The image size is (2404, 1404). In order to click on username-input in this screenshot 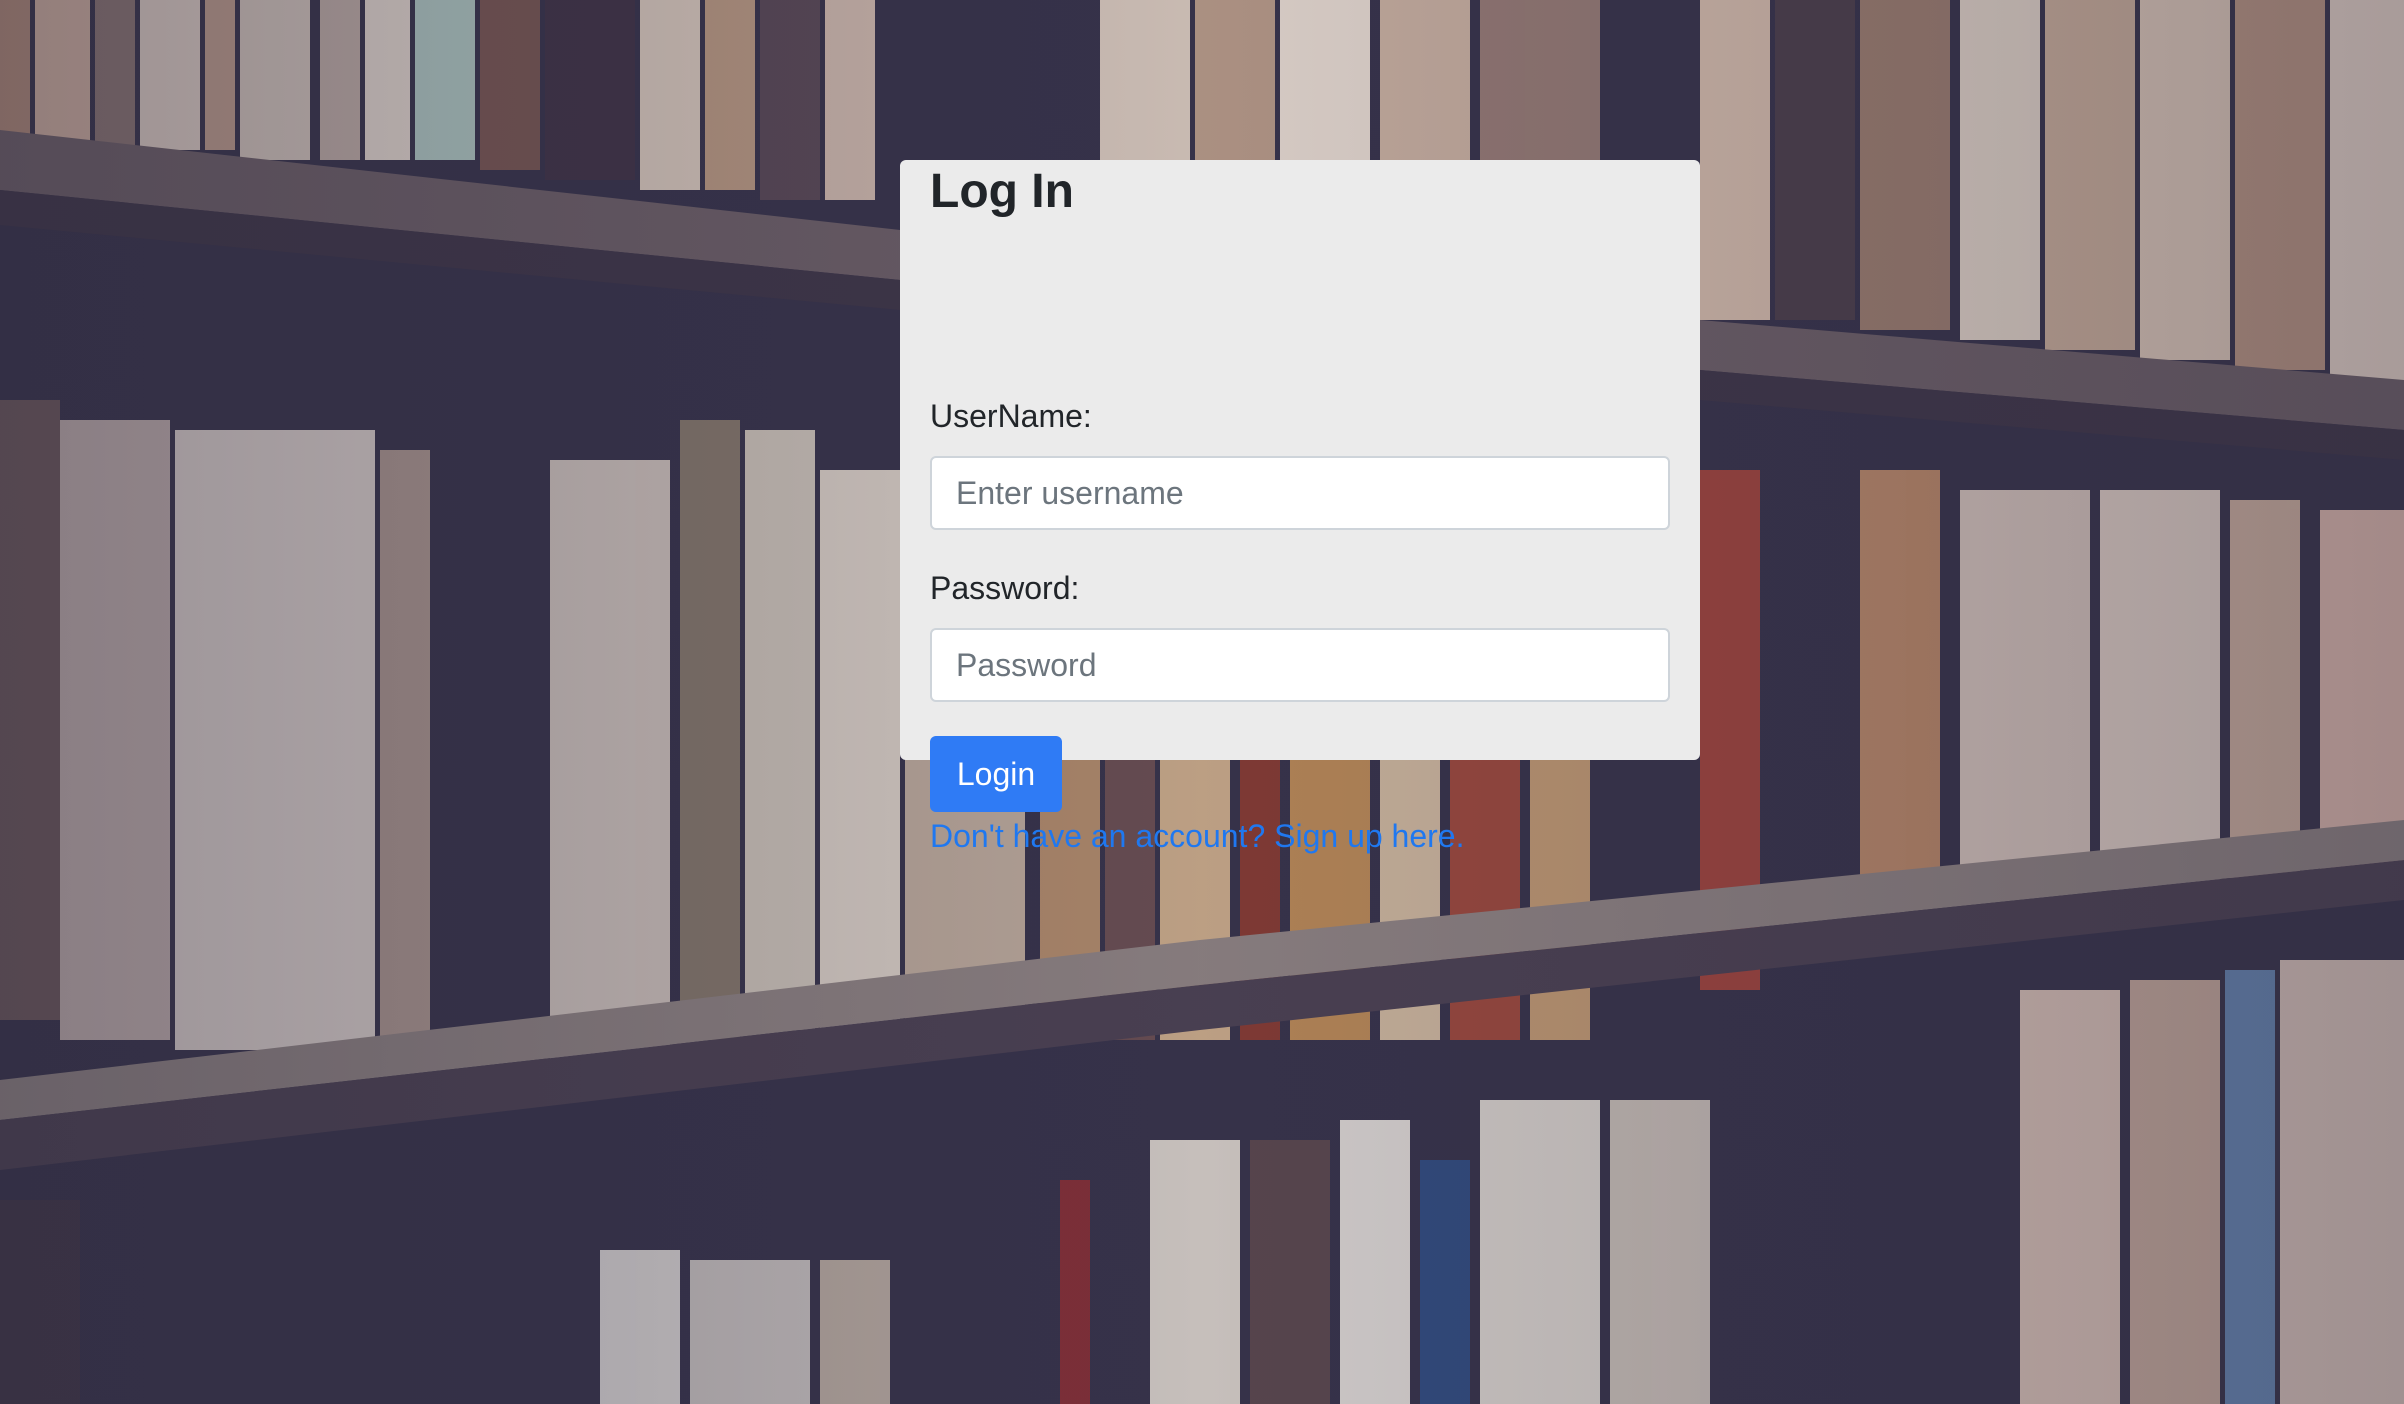, I will do `click(1300, 493)`.